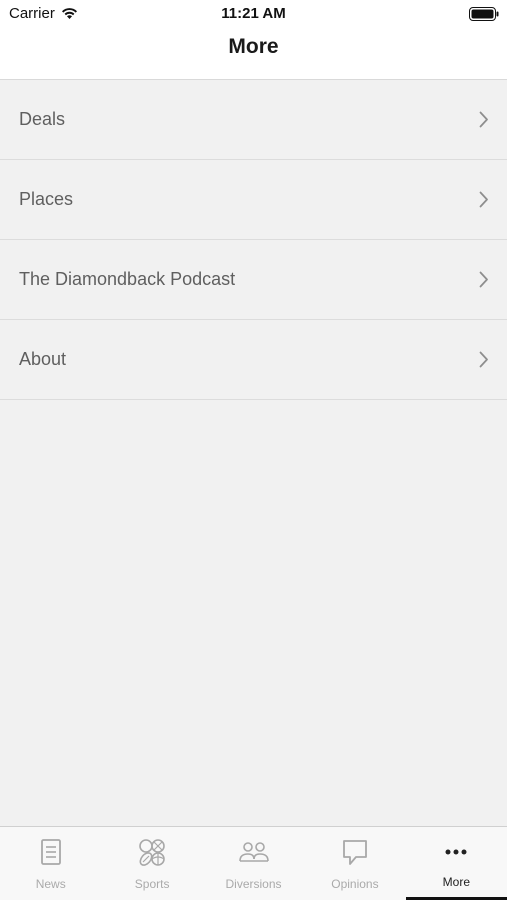  Describe the element at coordinates (152, 852) in the screenshot. I see `sports-balls-icon` at that location.